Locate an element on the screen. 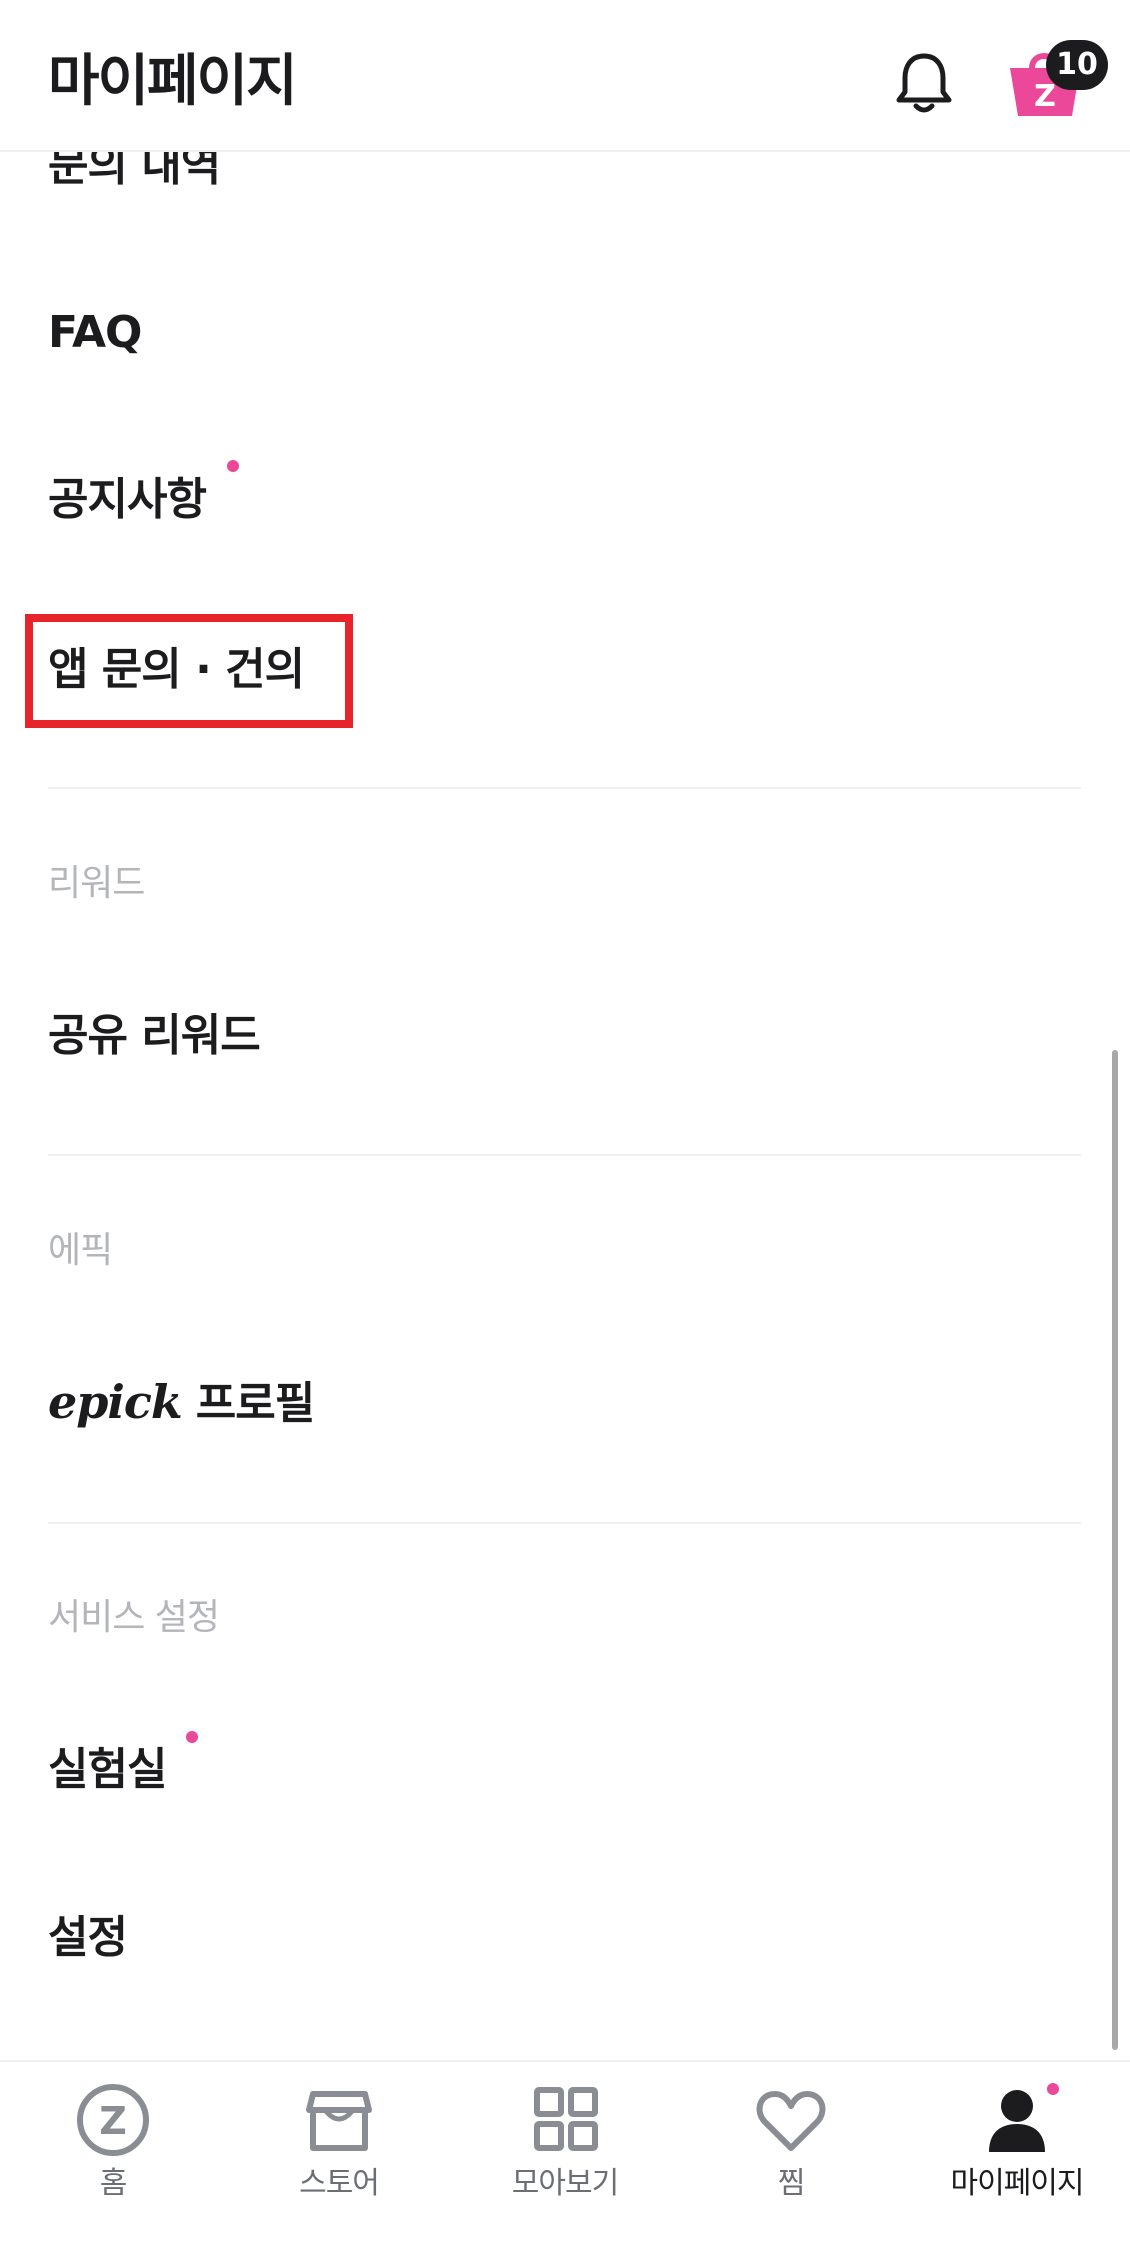  nav-item-mypage: 마이페이지 is located at coordinates (1017, 2155).